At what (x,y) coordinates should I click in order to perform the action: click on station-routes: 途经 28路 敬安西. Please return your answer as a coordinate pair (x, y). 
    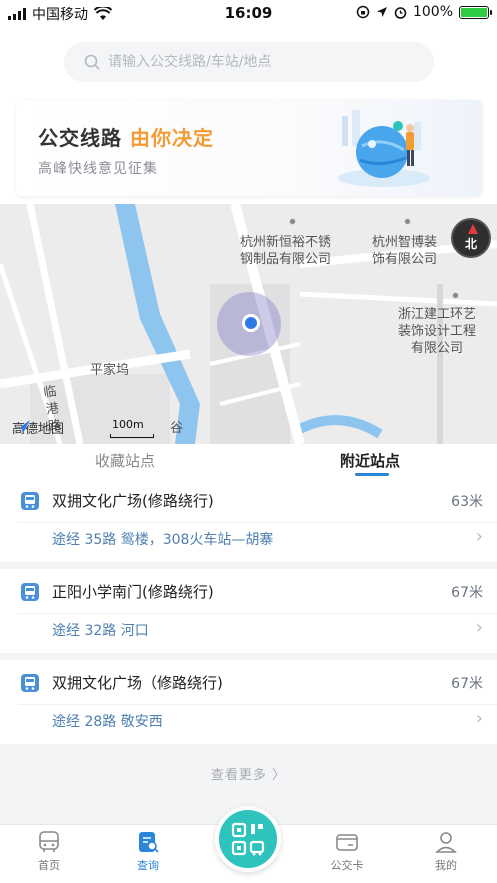
    Looking at the image, I should click on (107, 722).